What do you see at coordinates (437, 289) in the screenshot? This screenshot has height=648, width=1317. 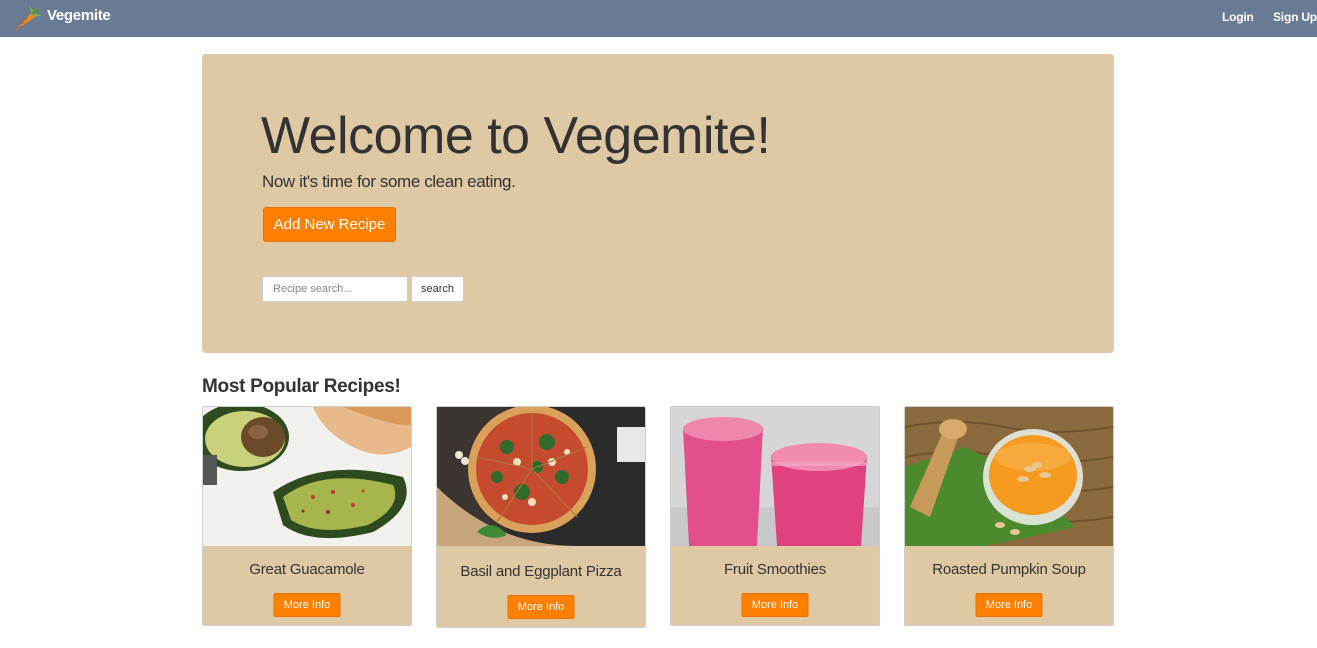 I see `search-button: search` at bounding box center [437, 289].